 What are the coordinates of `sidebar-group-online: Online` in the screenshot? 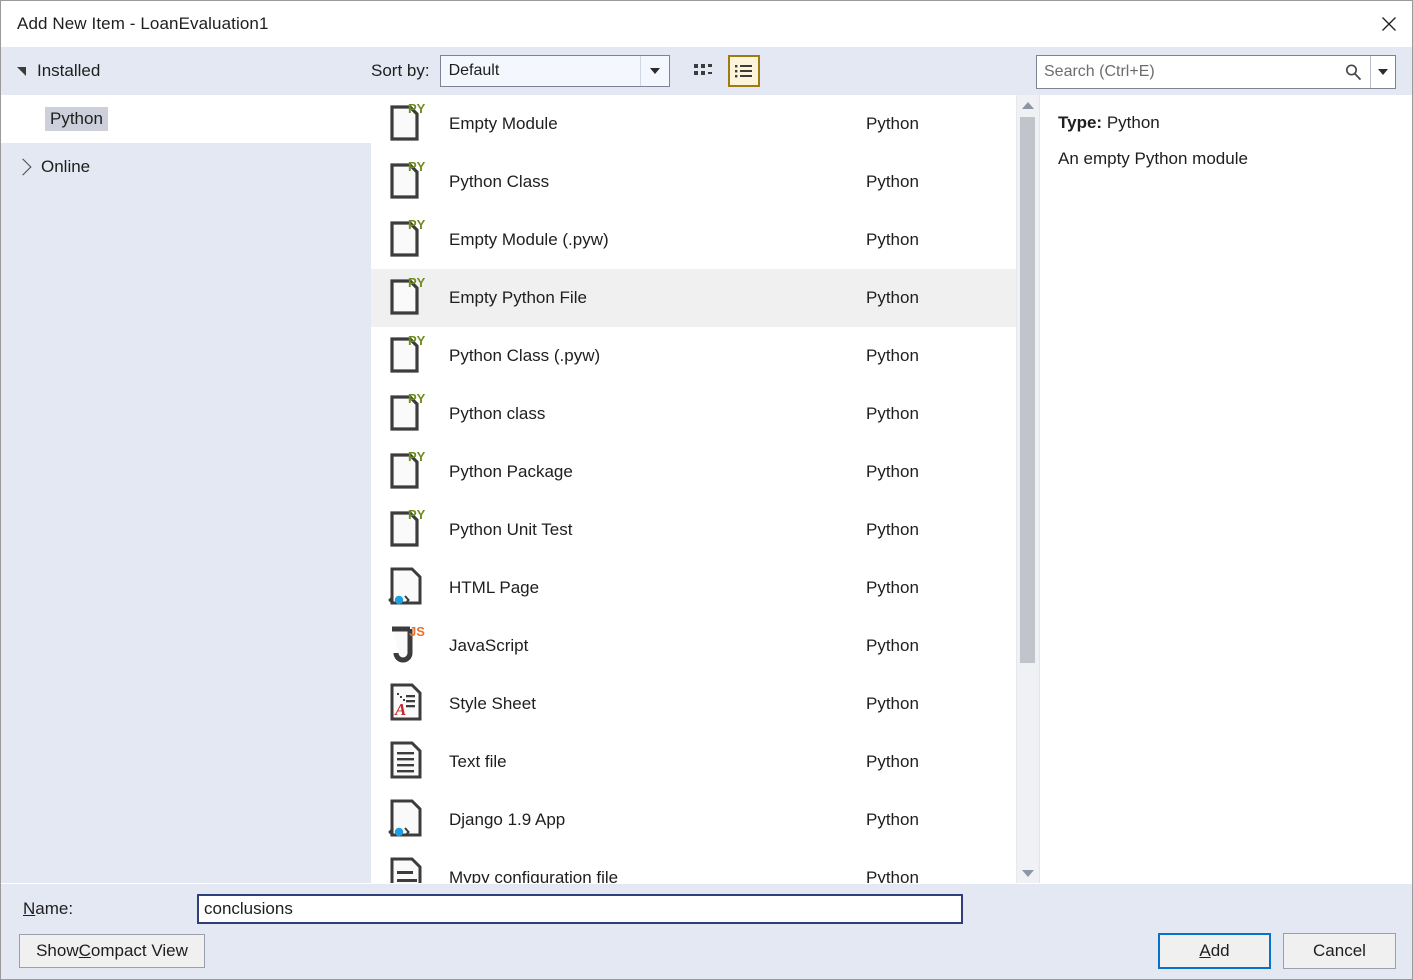 It's located at (186, 167).